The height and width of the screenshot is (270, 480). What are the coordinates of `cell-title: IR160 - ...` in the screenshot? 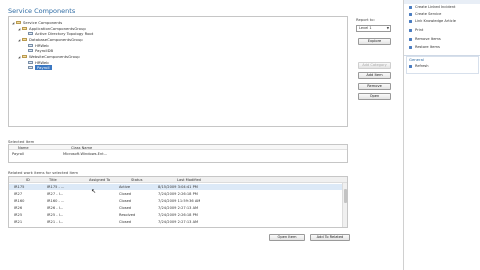 It's located at (56, 201).